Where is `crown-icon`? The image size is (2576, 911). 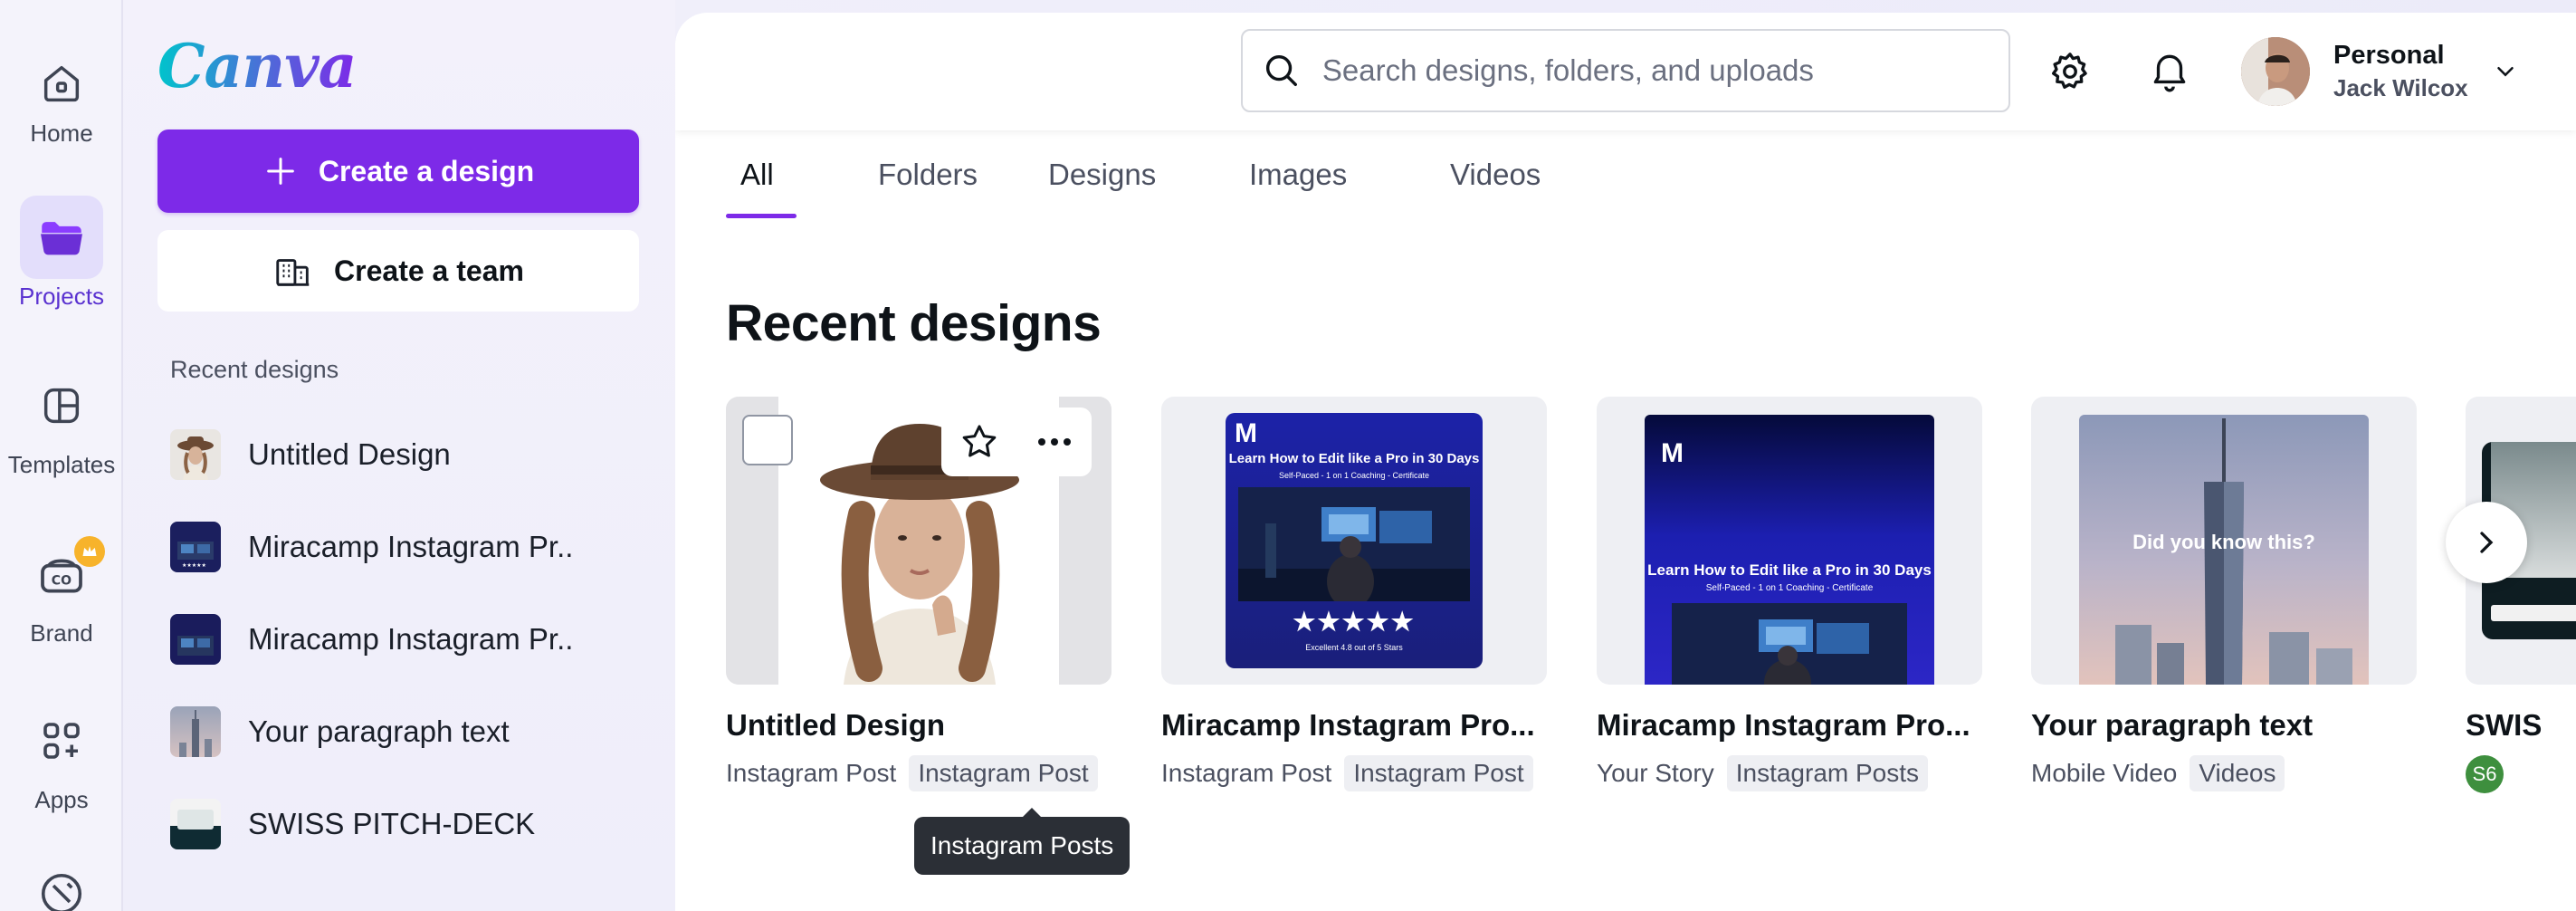
crown-icon is located at coordinates (89, 551).